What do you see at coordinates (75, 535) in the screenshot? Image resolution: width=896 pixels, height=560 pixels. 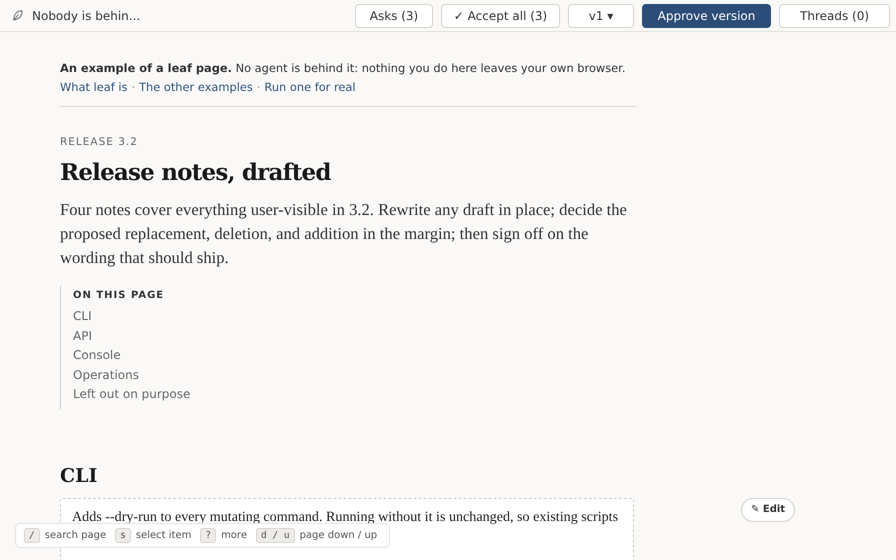 I see `shortcut-label: search page` at bounding box center [75, 535].